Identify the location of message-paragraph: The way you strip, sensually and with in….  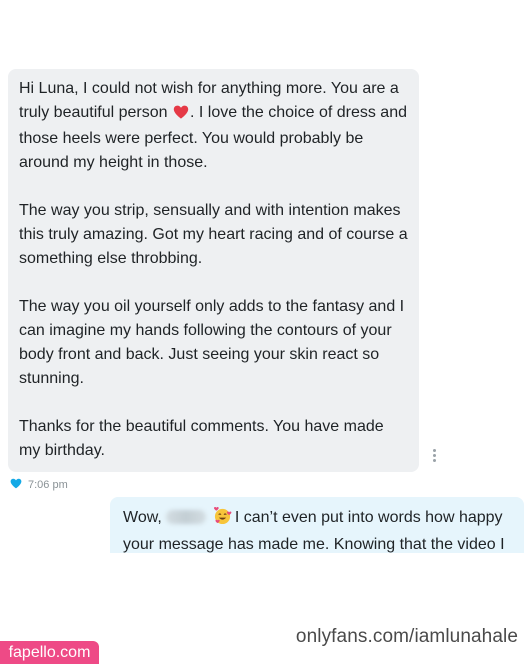
(213, 234).